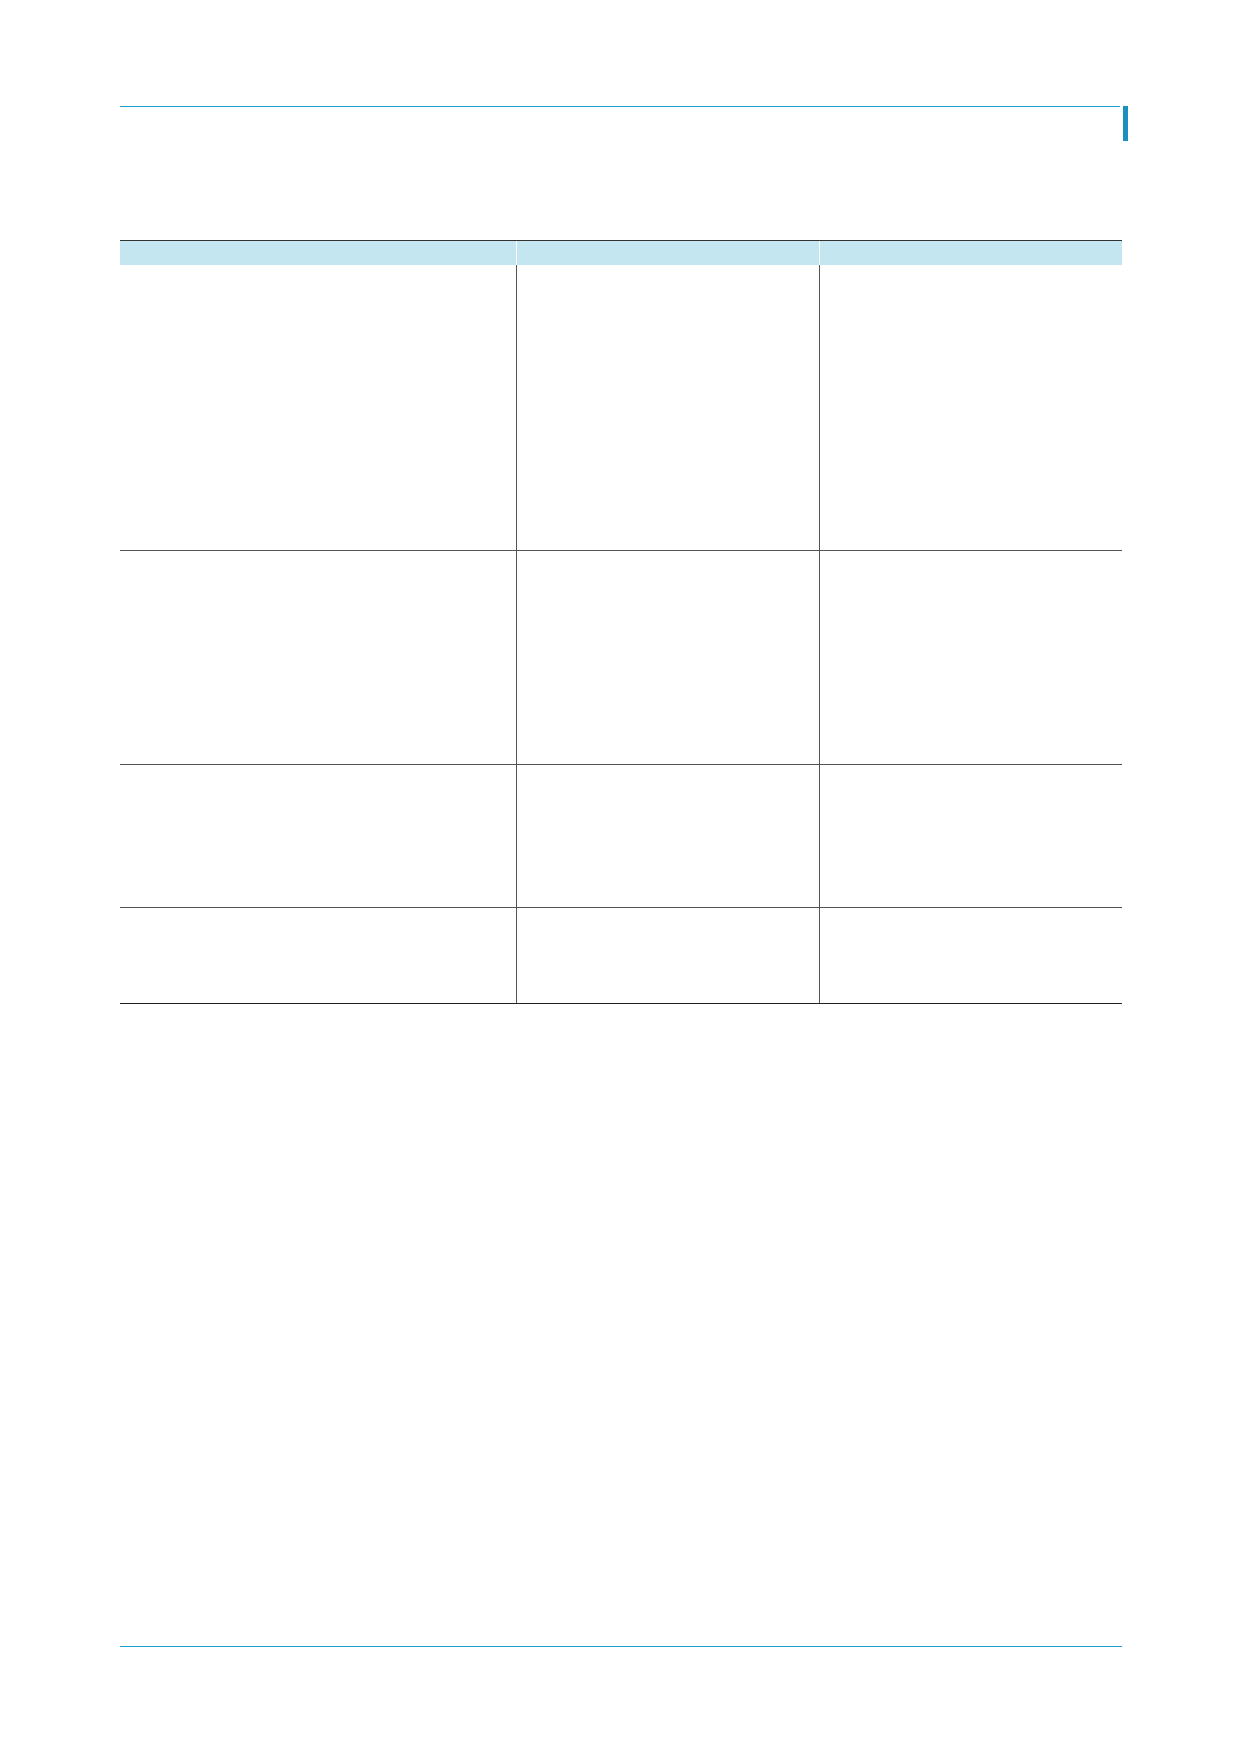 The image size is (1240, 1754). I want to click on header-rule, so click(620, 106).